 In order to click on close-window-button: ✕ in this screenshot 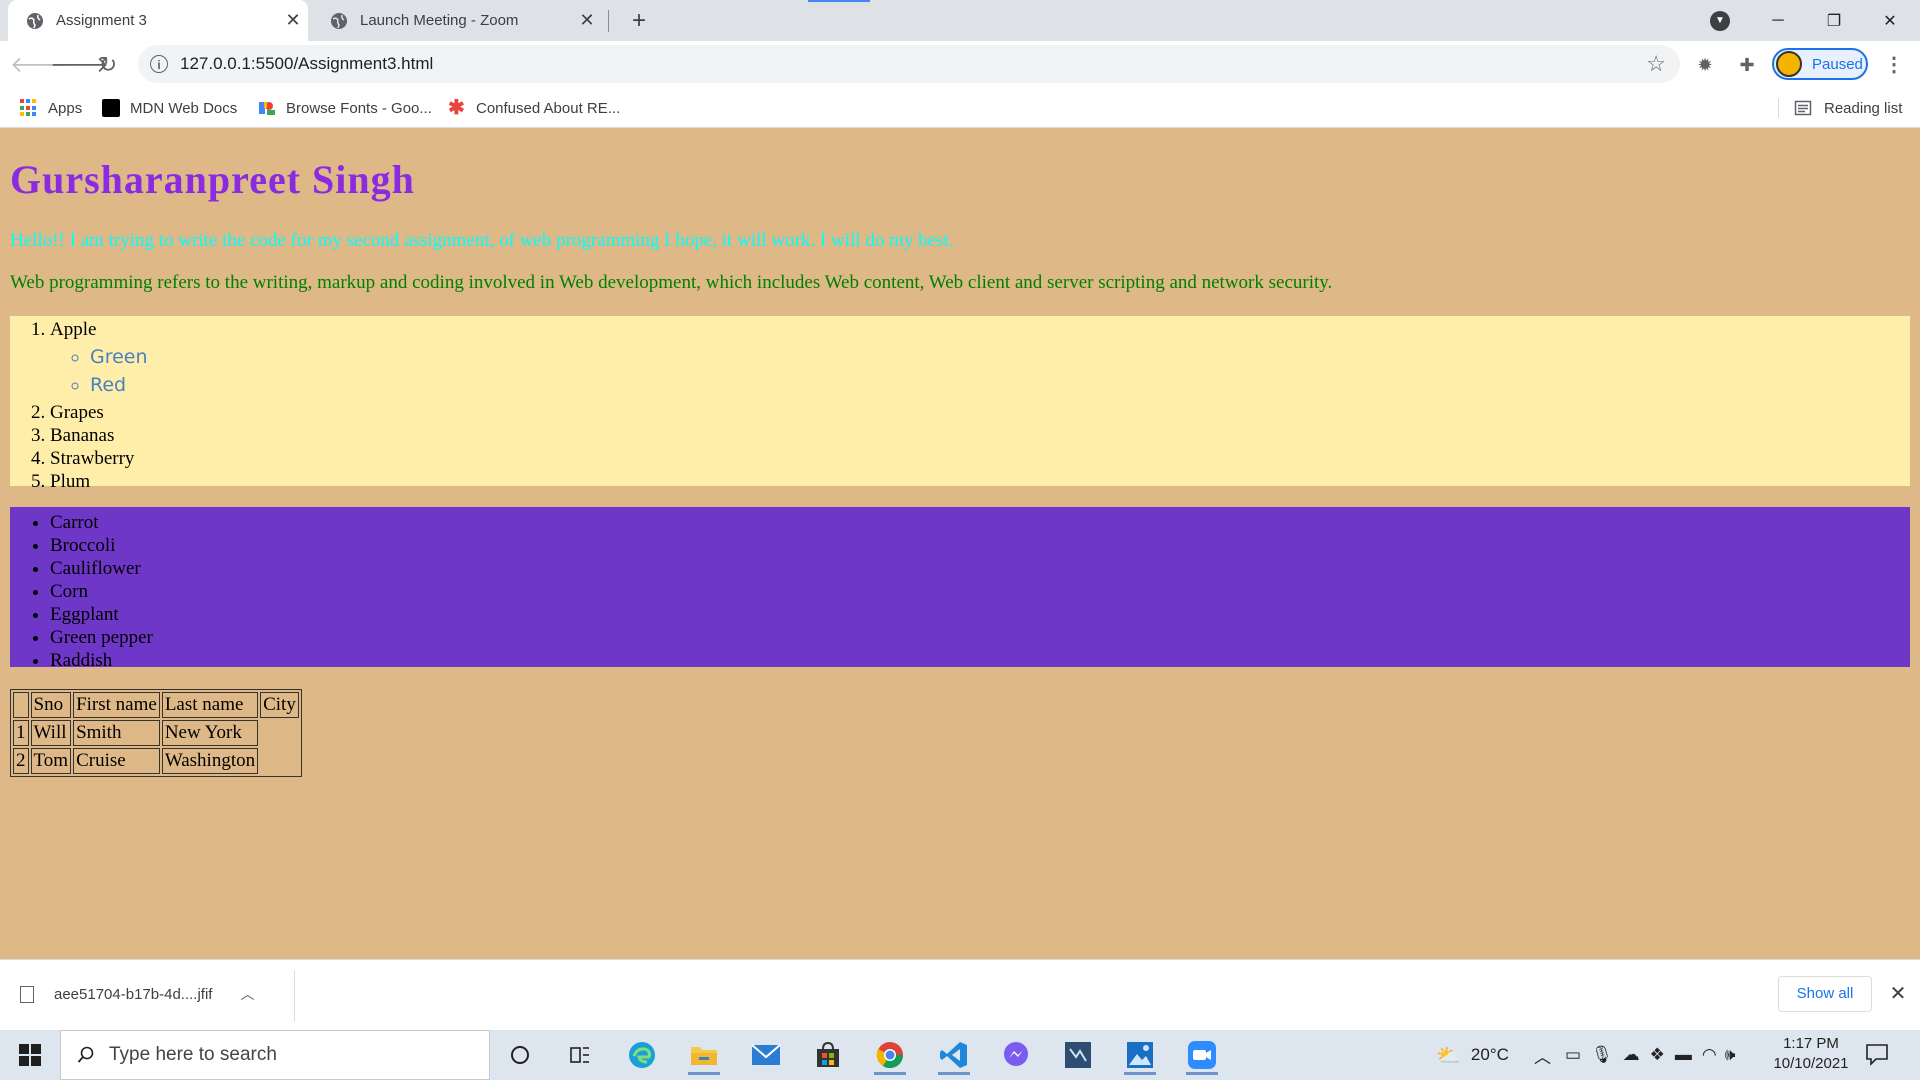, I will do `click(1890, 20)`.